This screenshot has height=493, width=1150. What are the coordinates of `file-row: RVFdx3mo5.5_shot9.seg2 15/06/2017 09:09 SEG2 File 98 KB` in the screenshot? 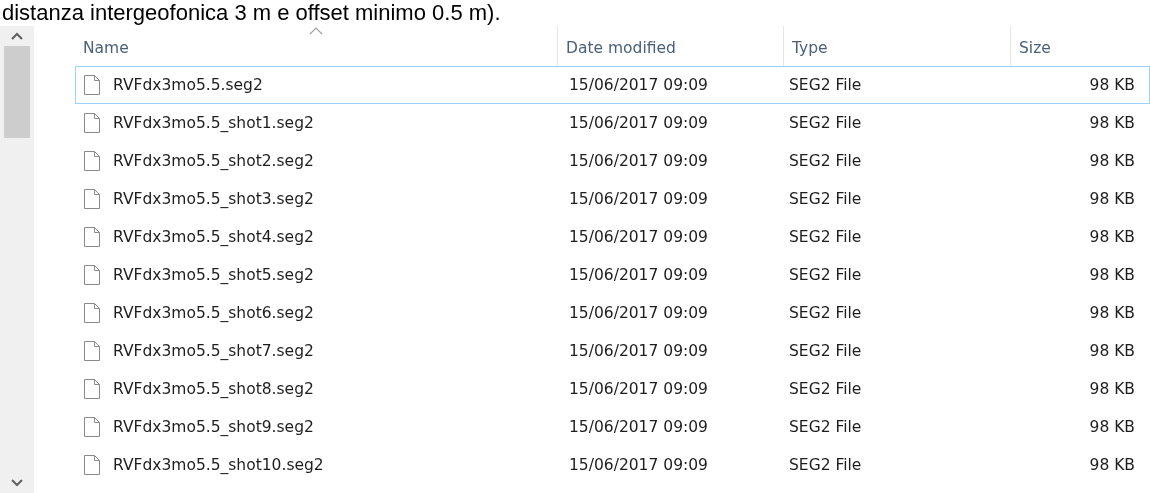 It's located at (612, 427).